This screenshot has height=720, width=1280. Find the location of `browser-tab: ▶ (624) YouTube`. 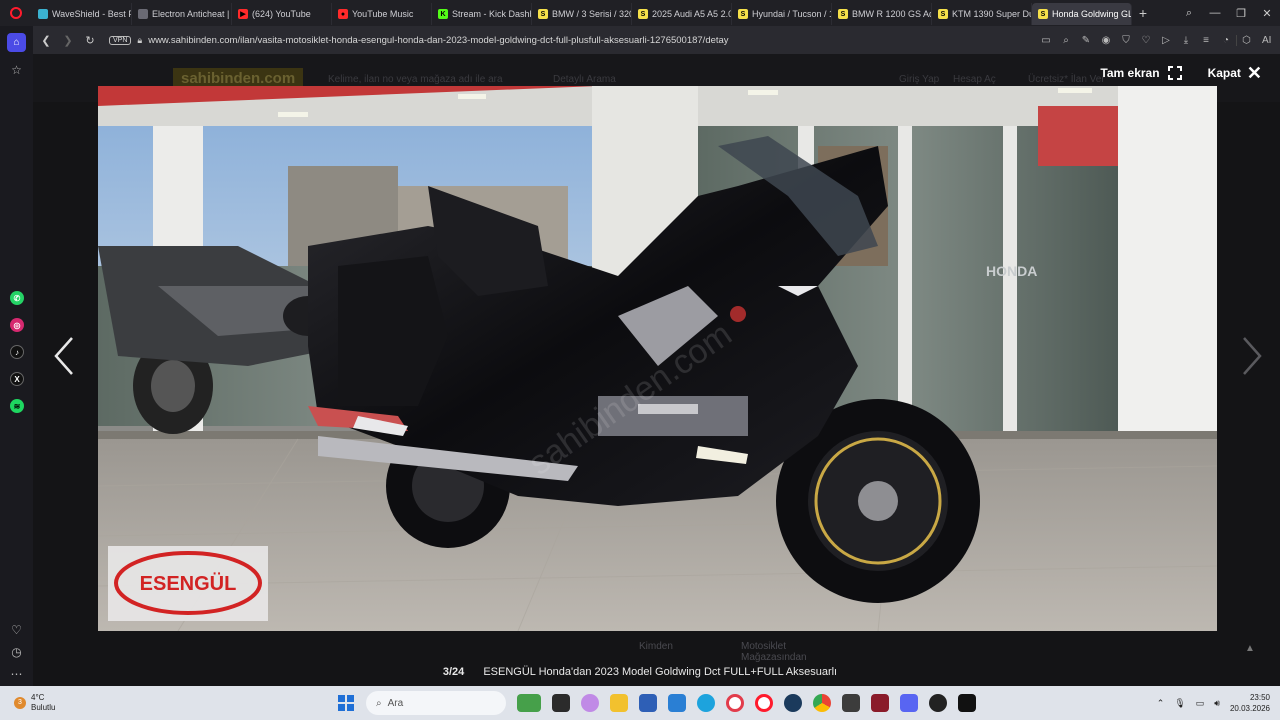

browser-tab: ▶ (624) YouTube is located at coordinates (282, 14).